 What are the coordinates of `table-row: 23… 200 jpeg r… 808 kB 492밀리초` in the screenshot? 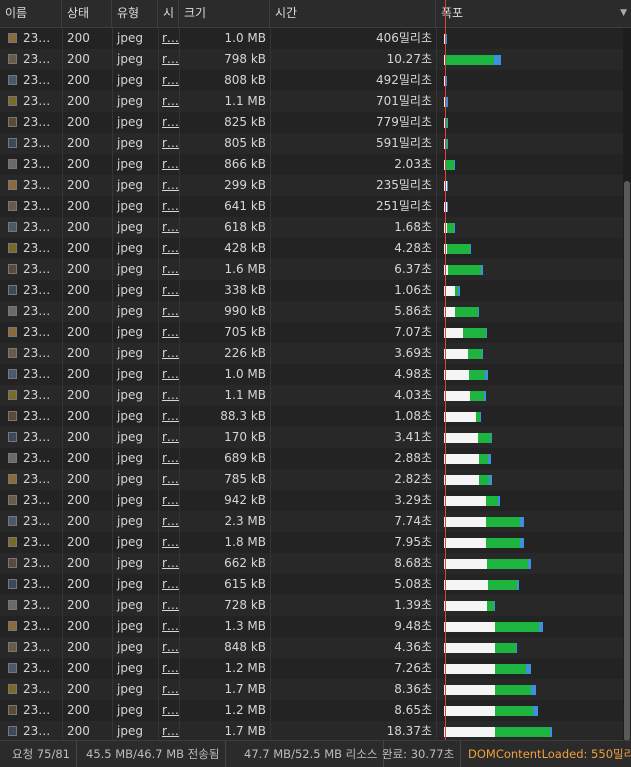 It's located at (311, 80).